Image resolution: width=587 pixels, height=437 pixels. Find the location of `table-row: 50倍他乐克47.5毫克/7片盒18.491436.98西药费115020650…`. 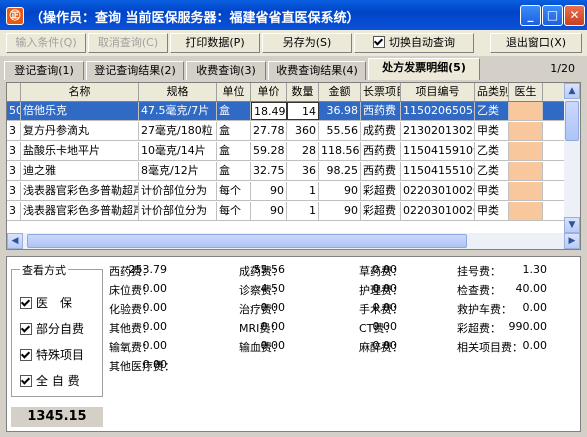

table-row: 50倍他乐克47.5毫克/7片盒18.491436.98西药费115020650… is located at coordinates (285, 111).